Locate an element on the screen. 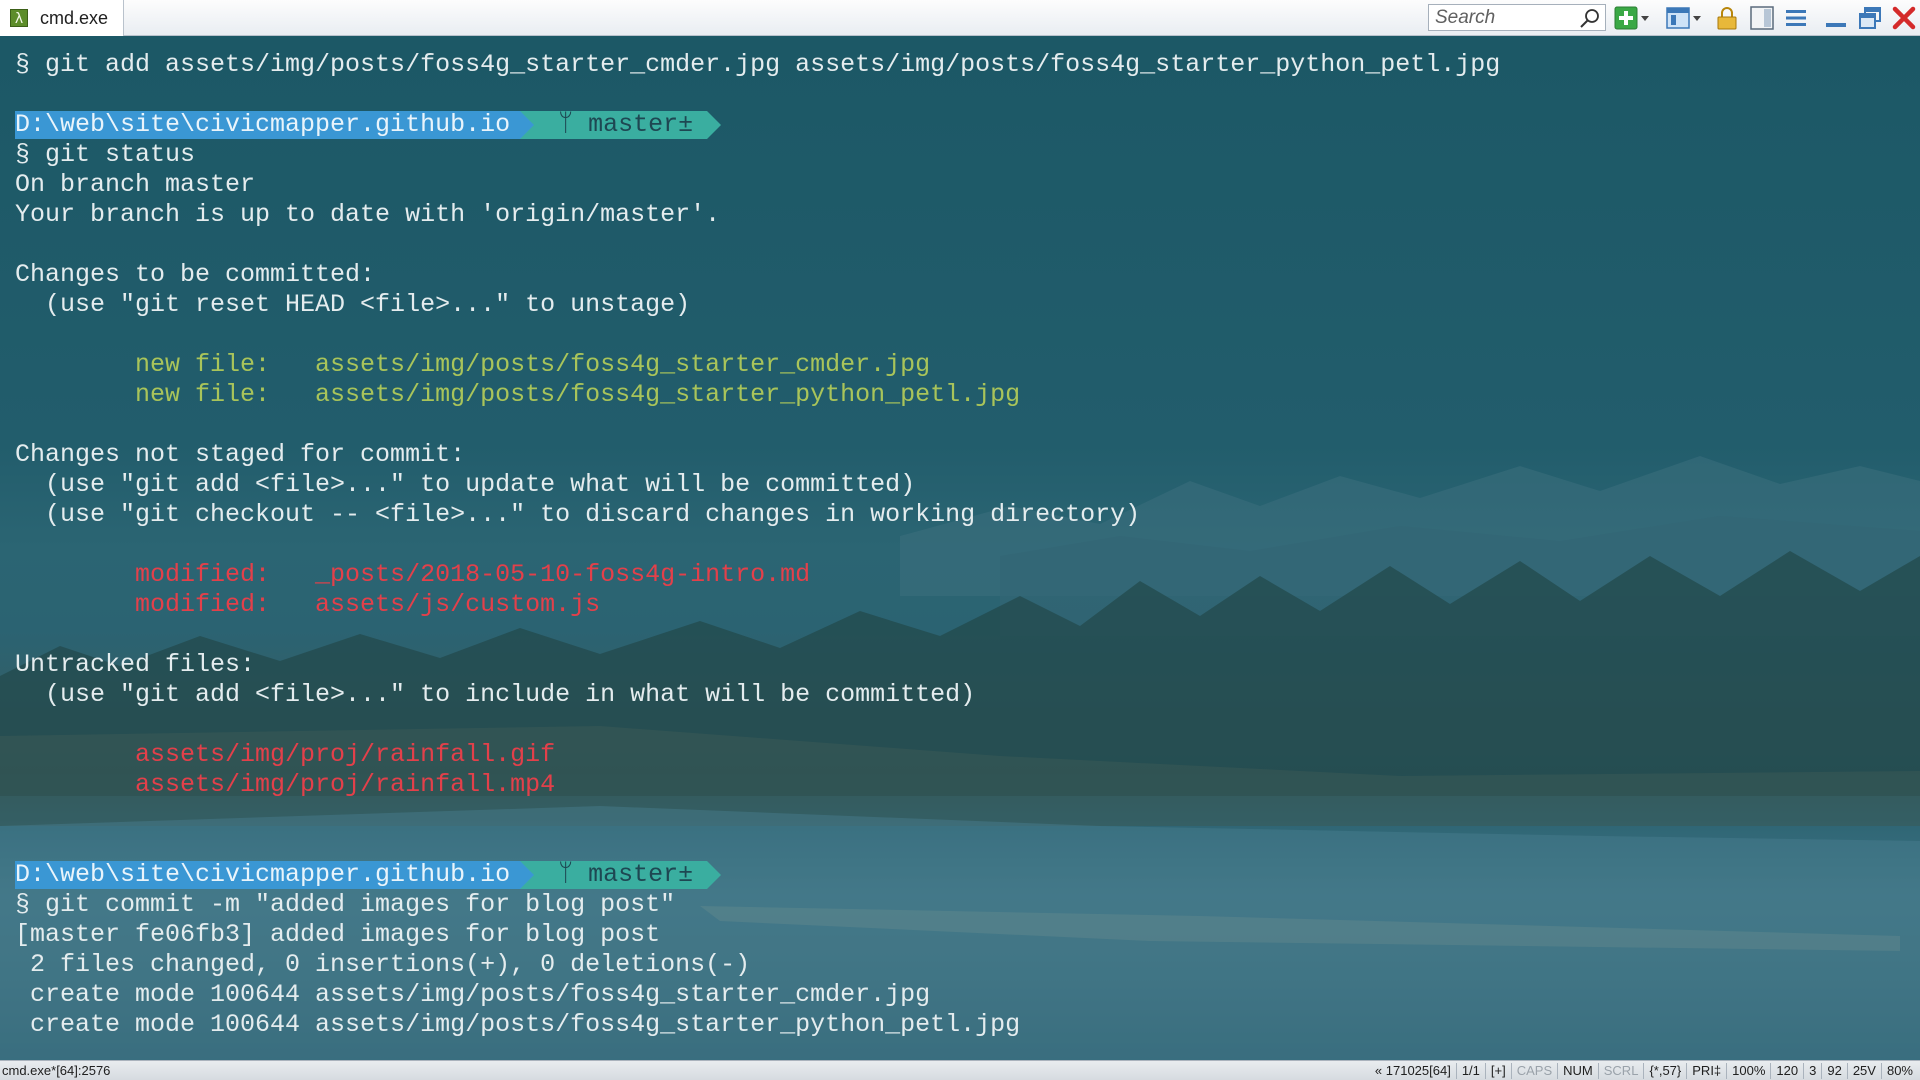 The height and width of the screenshot is (1080, 1920). status-indicator: 92 is located at coordinates (1833, 1071).